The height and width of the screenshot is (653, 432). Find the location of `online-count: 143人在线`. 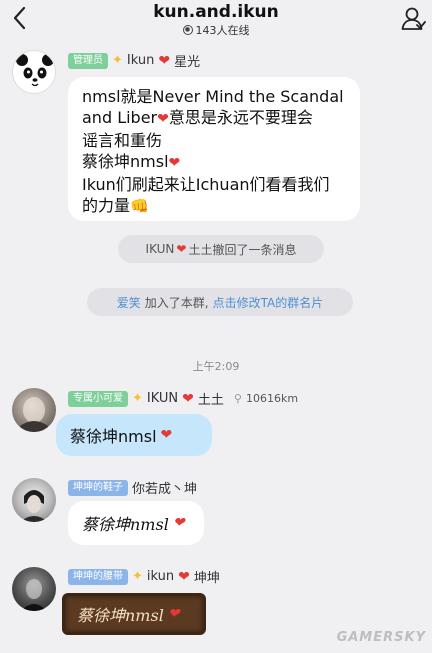

online-count: 143人在线 is located at coordinates (222, 30).